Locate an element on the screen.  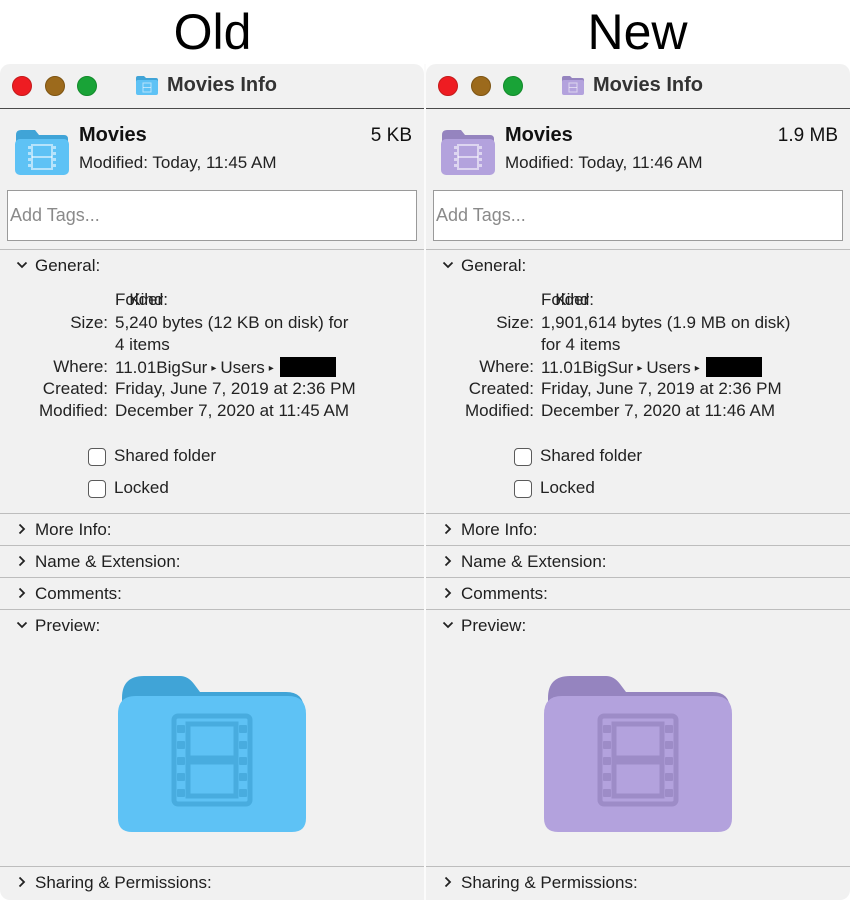
size-value: 5,240 bytes (12 KB on disk) for is located at coordinates (232, 322).